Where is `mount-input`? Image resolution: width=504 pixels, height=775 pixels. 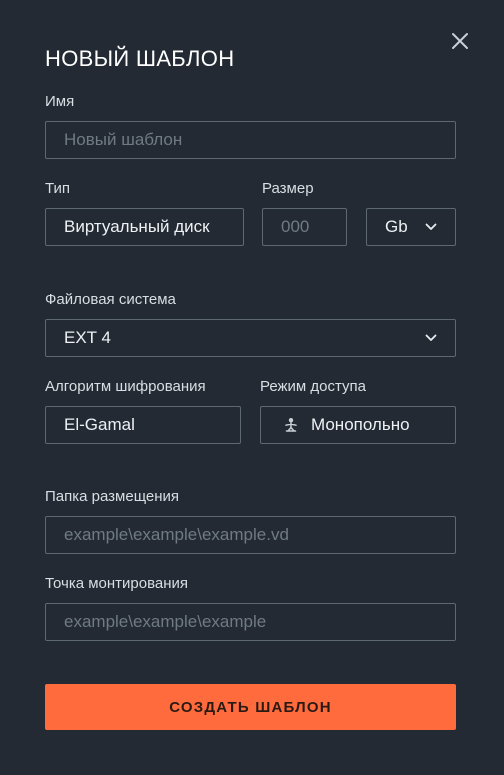 mount-input is located at coordinates (250, 622).